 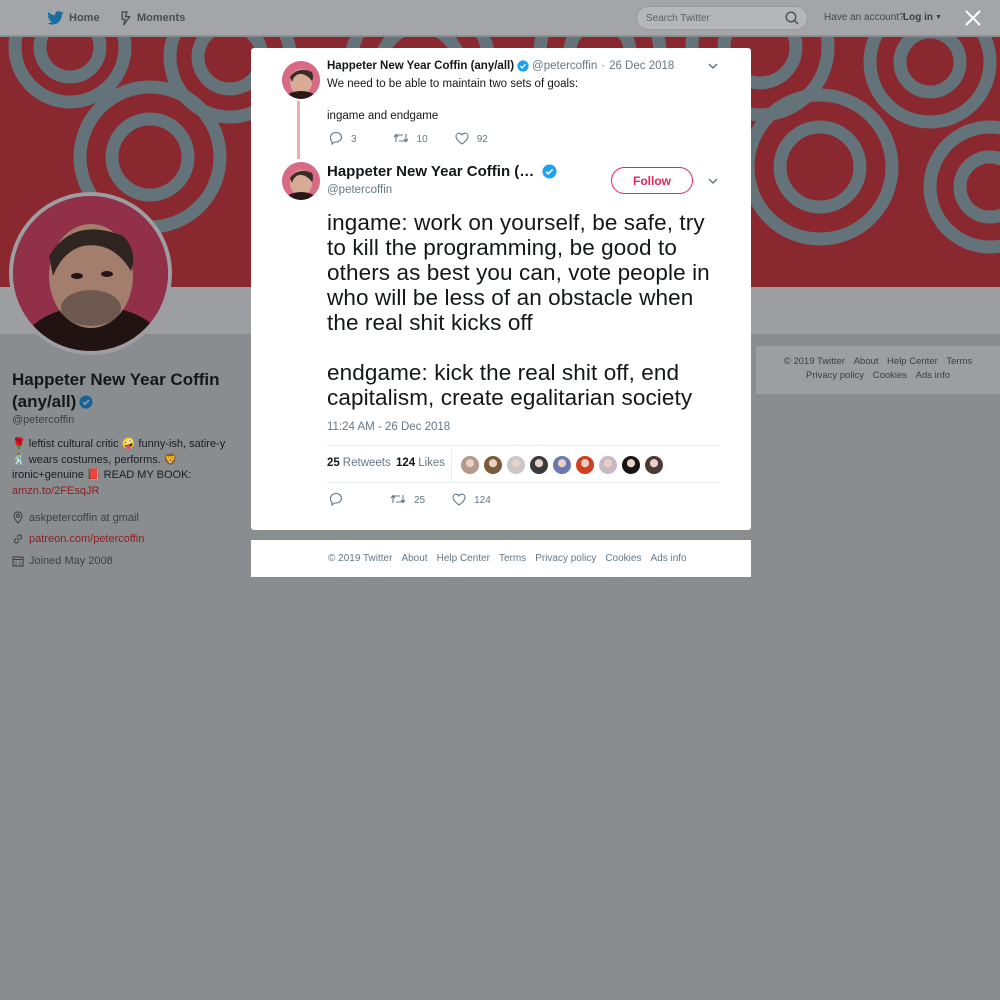 What do you see at coordinates (301, 80) in the screenshot?
I see `parent-tweet-avatar` at bounding box center [301, 80].